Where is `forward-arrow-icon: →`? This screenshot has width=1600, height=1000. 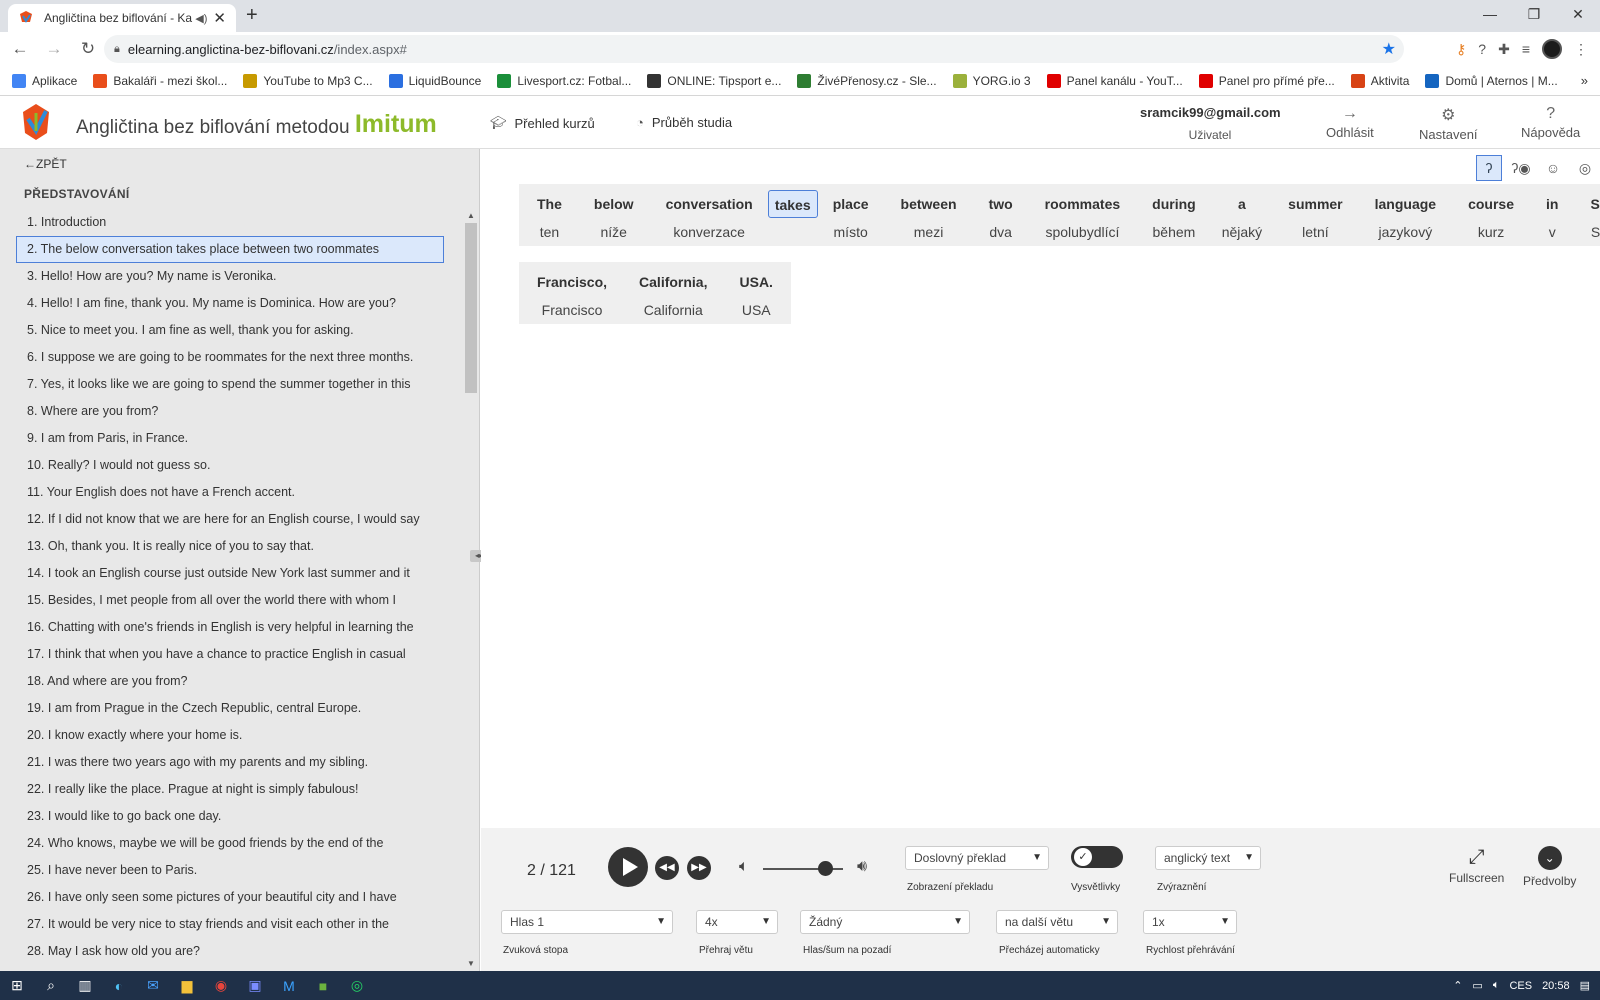
forward-arrow-icon: → is located at coordinates (54, 49).